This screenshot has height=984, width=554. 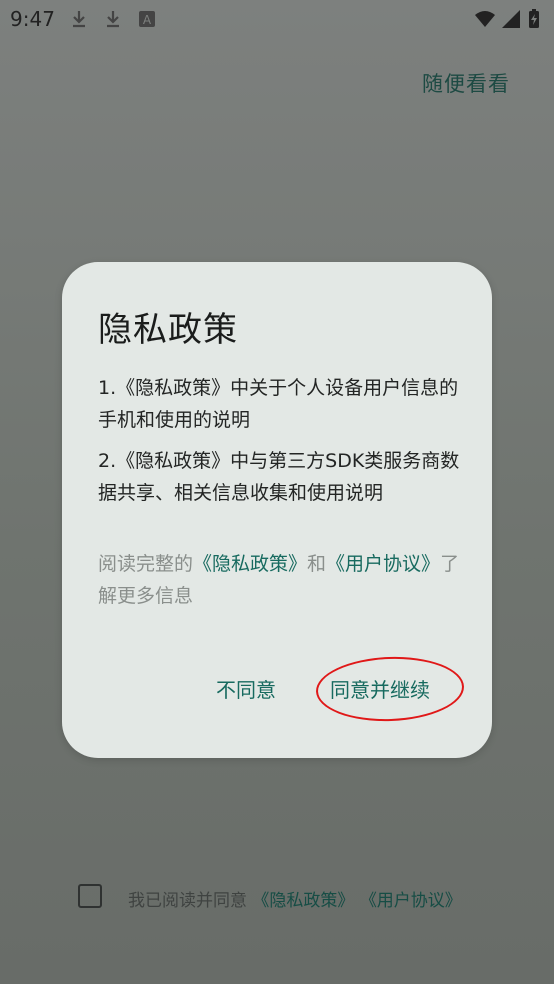 I want to click on status-bar: 9:47 A, so click(x=277, y=19).